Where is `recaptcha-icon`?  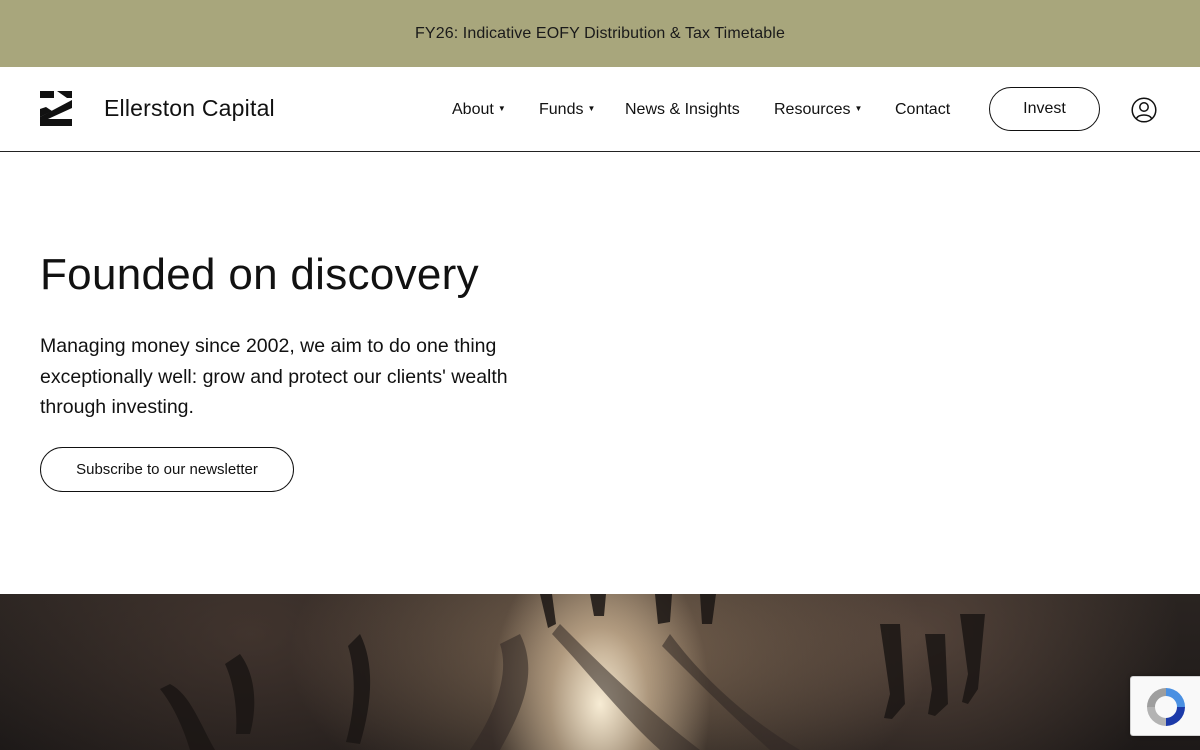 recaptcha-icon is located at coordinates (1166, 707).